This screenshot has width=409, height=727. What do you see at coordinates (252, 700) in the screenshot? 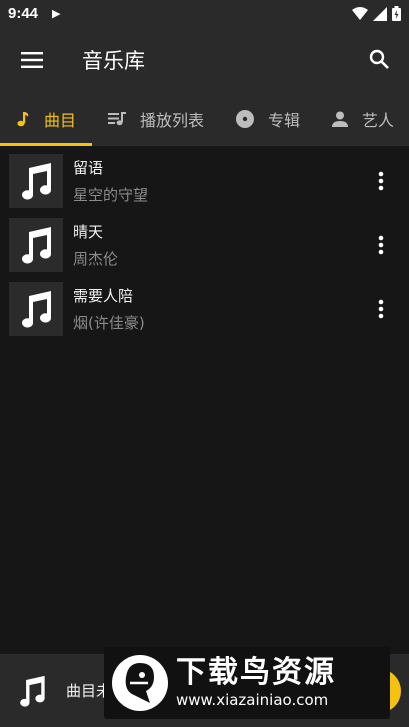
I see `watermark-url: www.xiazainiao.com` at bounding box center [252, 700].